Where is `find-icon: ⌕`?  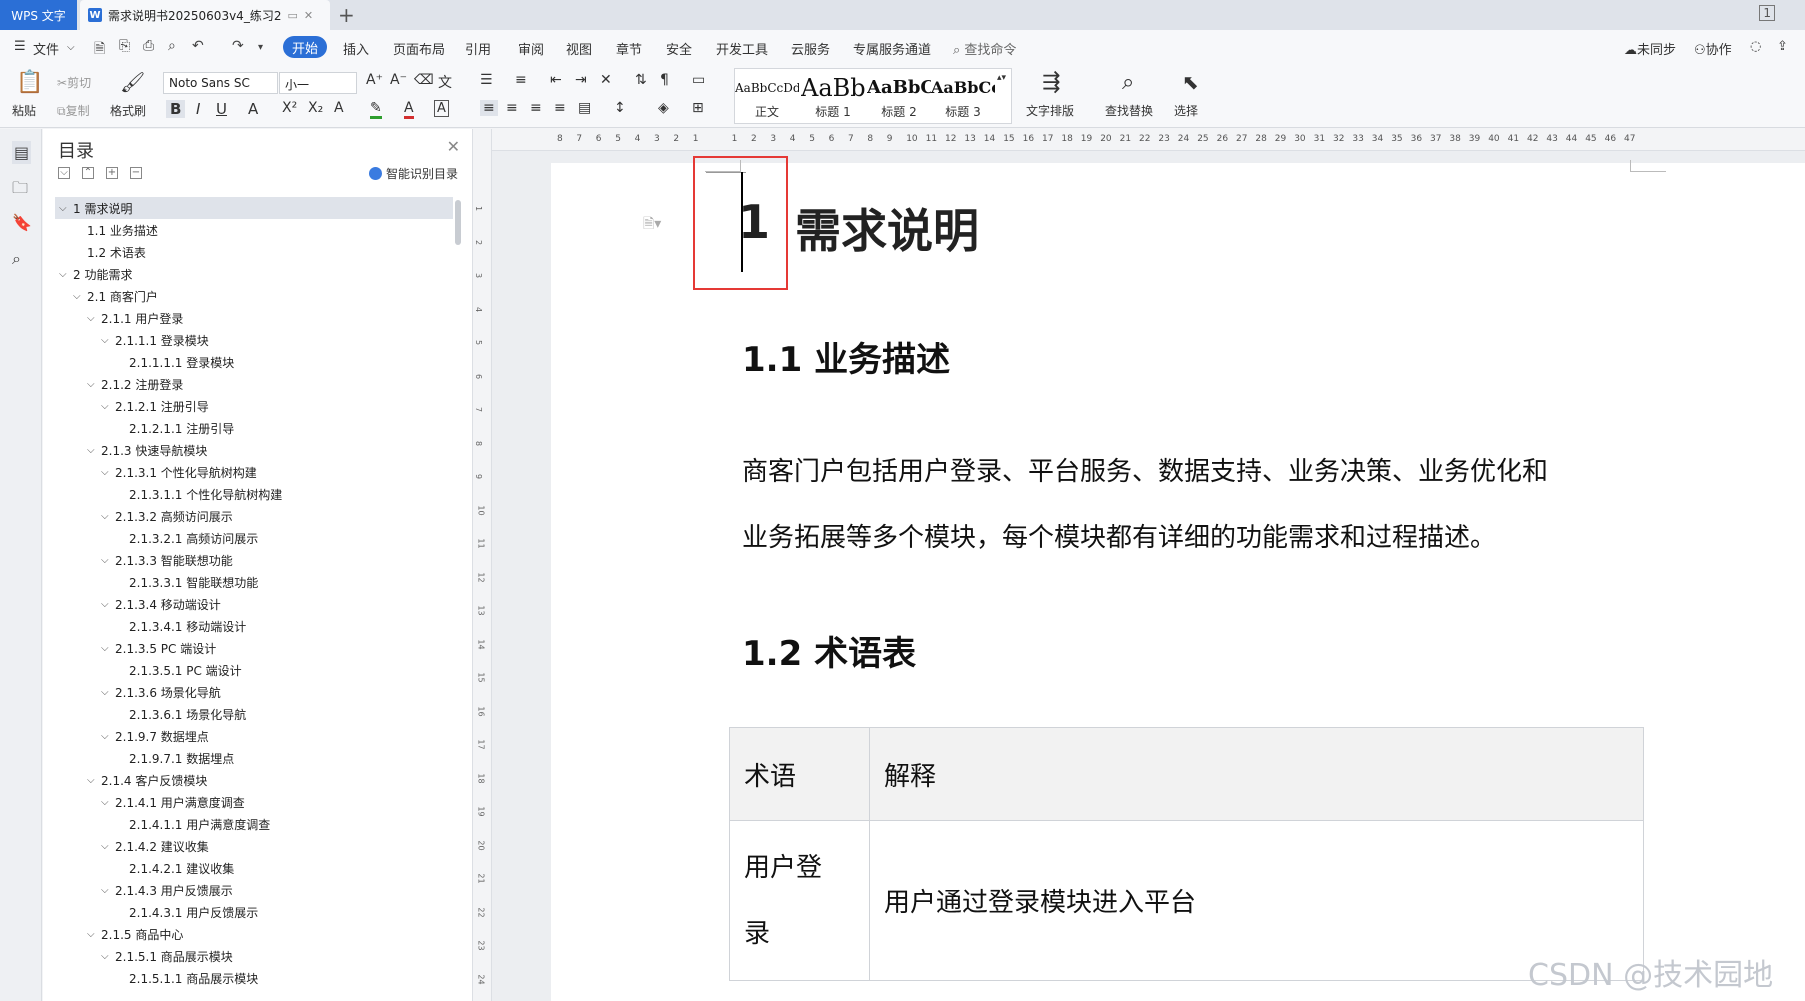 find-icon: ⌕ is located at coordinates (1128, 82).